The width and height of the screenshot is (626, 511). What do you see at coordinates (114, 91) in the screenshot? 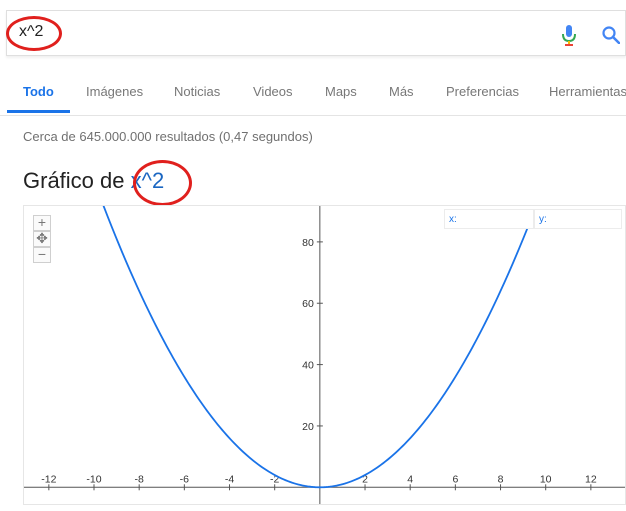
I see `tab-imagenes: Imágenes` at bounding box center [114, 91].